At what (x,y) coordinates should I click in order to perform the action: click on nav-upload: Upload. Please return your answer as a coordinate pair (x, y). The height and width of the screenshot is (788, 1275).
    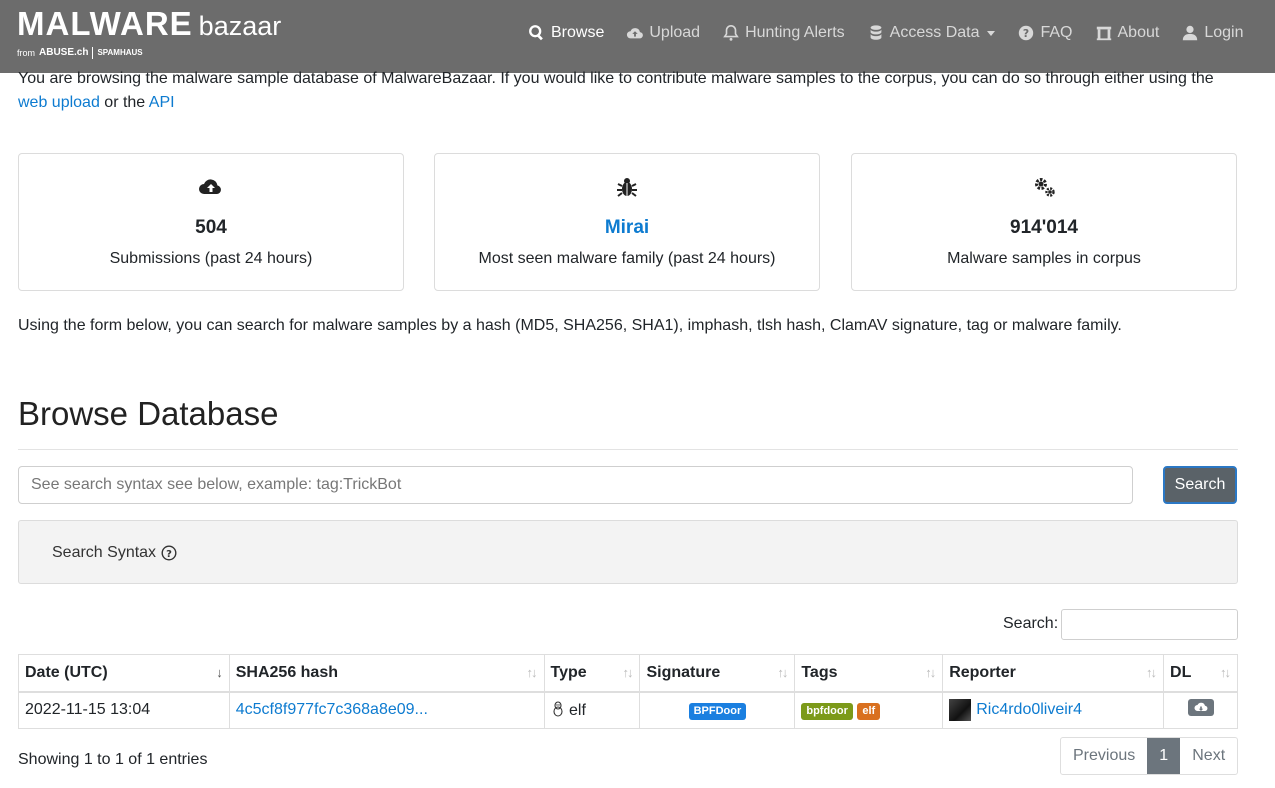
    Looking at the image, I should click on (663, 33).